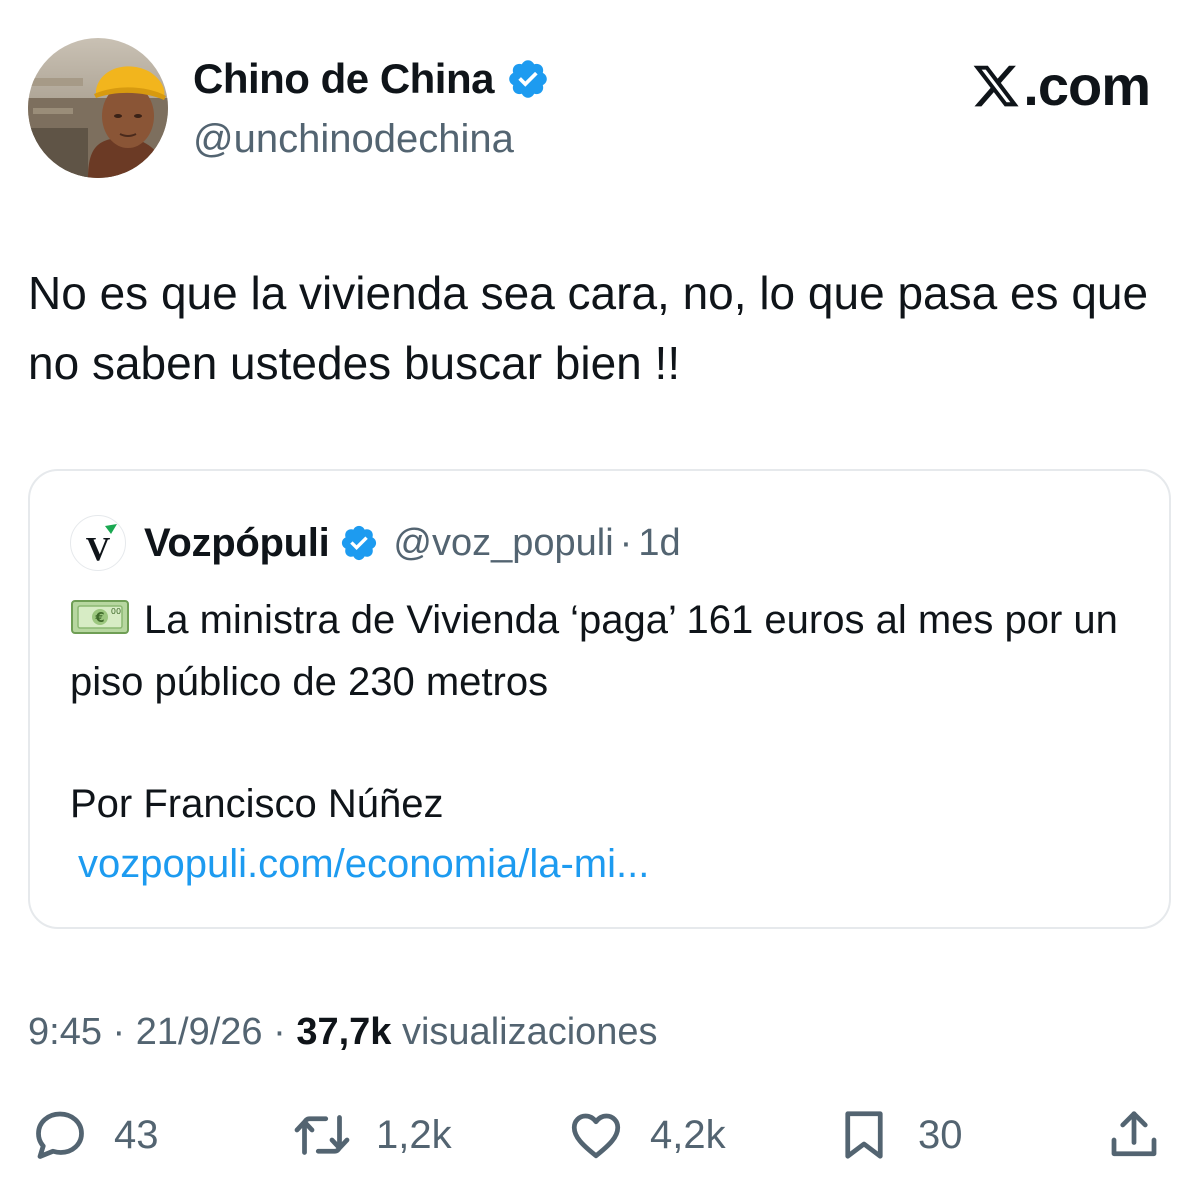 The height and width of the screenshot is (1198, 1200). Describe the element at coordinates (414, 1134) in the screenshot. I see `retweet-count: 1,2k` at that location.